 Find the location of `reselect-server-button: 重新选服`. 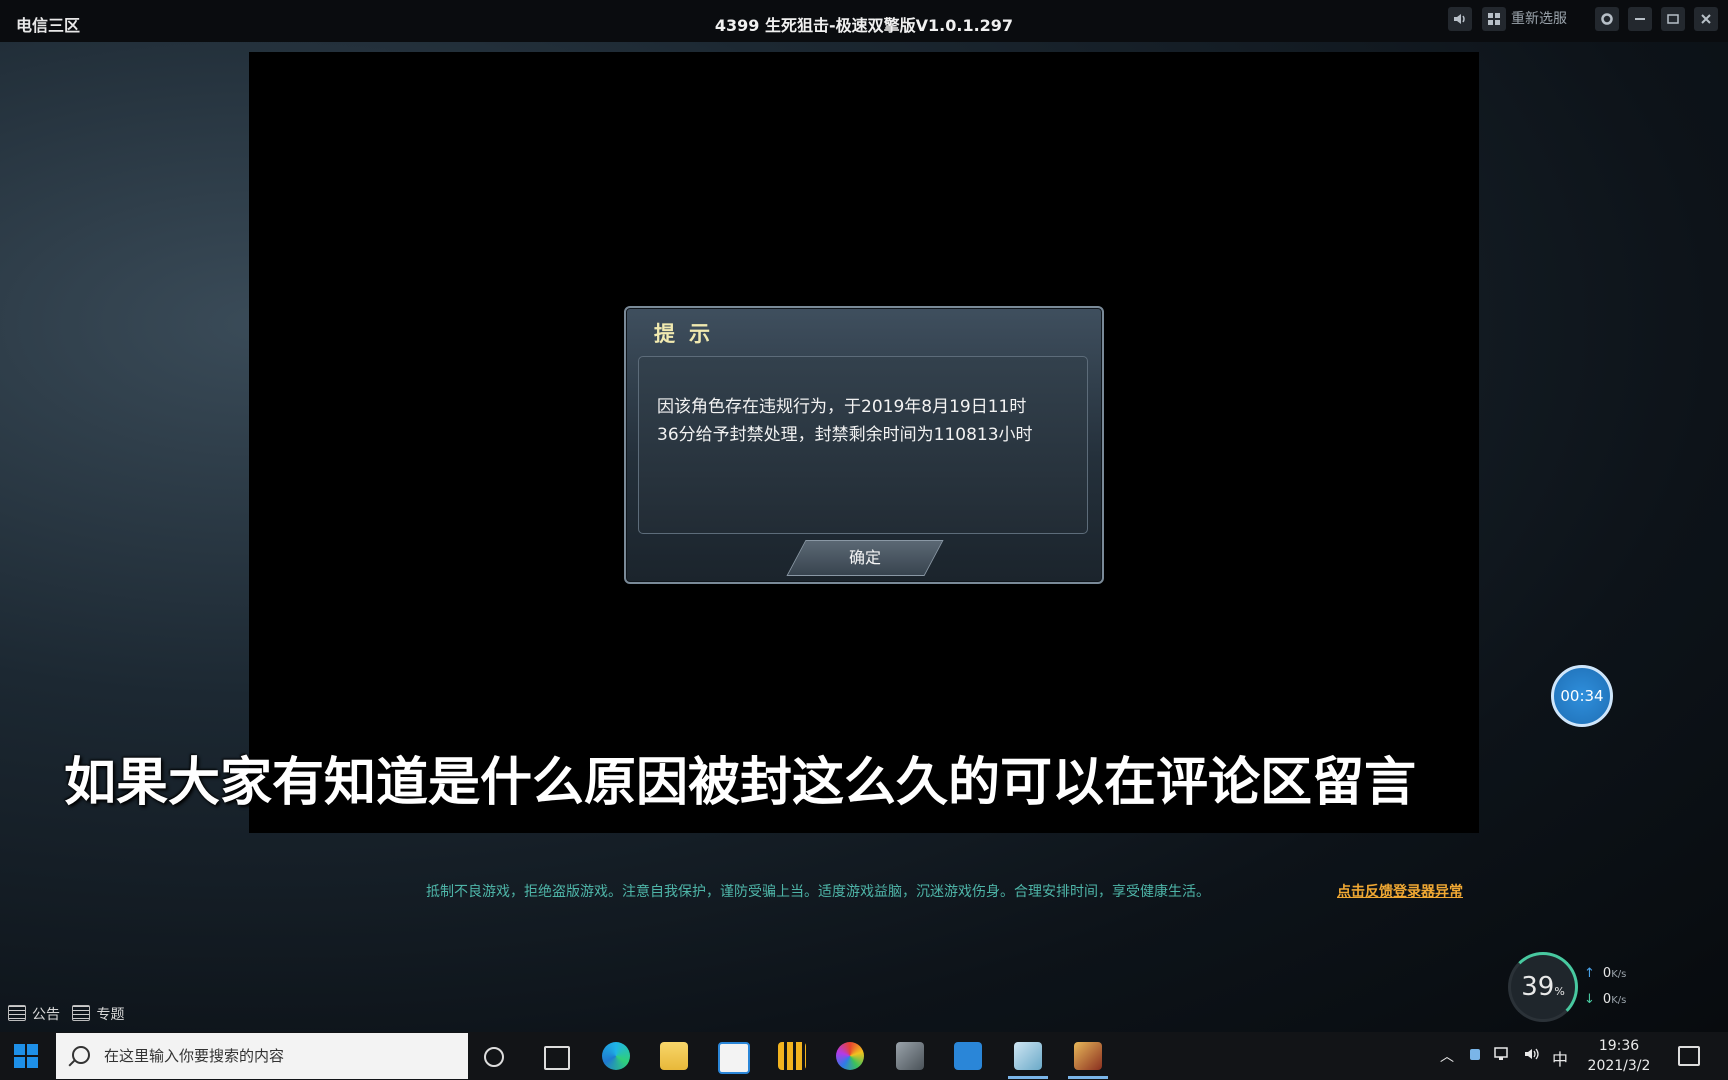

reselect-server-button: 重新选服 is located at coordinates (1539, 19).